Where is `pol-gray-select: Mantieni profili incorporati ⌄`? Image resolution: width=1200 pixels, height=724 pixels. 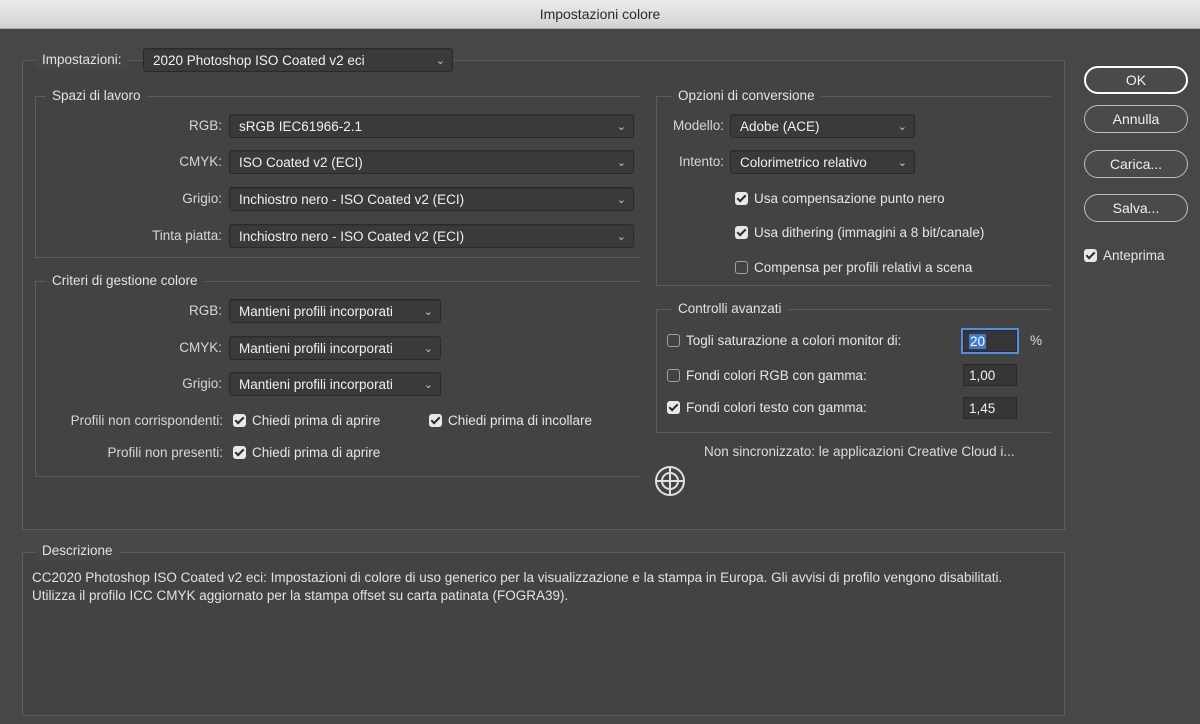
pol-gray-select: Mantieni profili incorporati ⌄ is located at coordinates (335, 384).